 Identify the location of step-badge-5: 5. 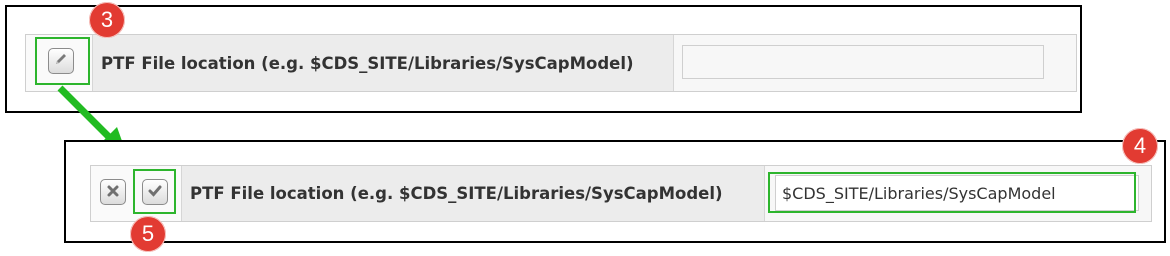
(148, 234).